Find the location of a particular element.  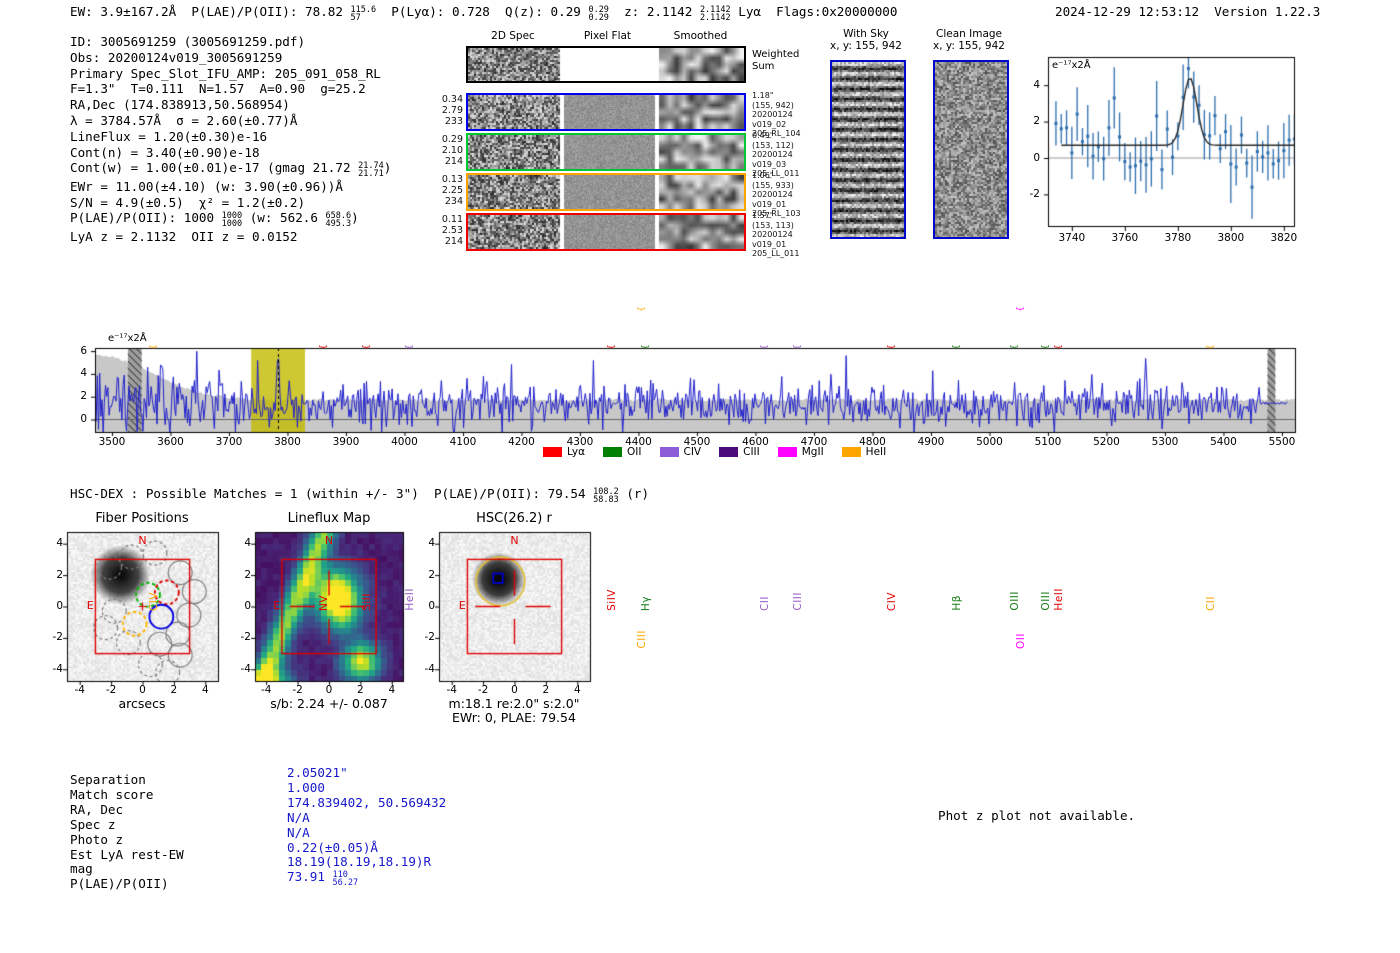

match-row-label: RA, Dec is located at coordinates (97, 809).